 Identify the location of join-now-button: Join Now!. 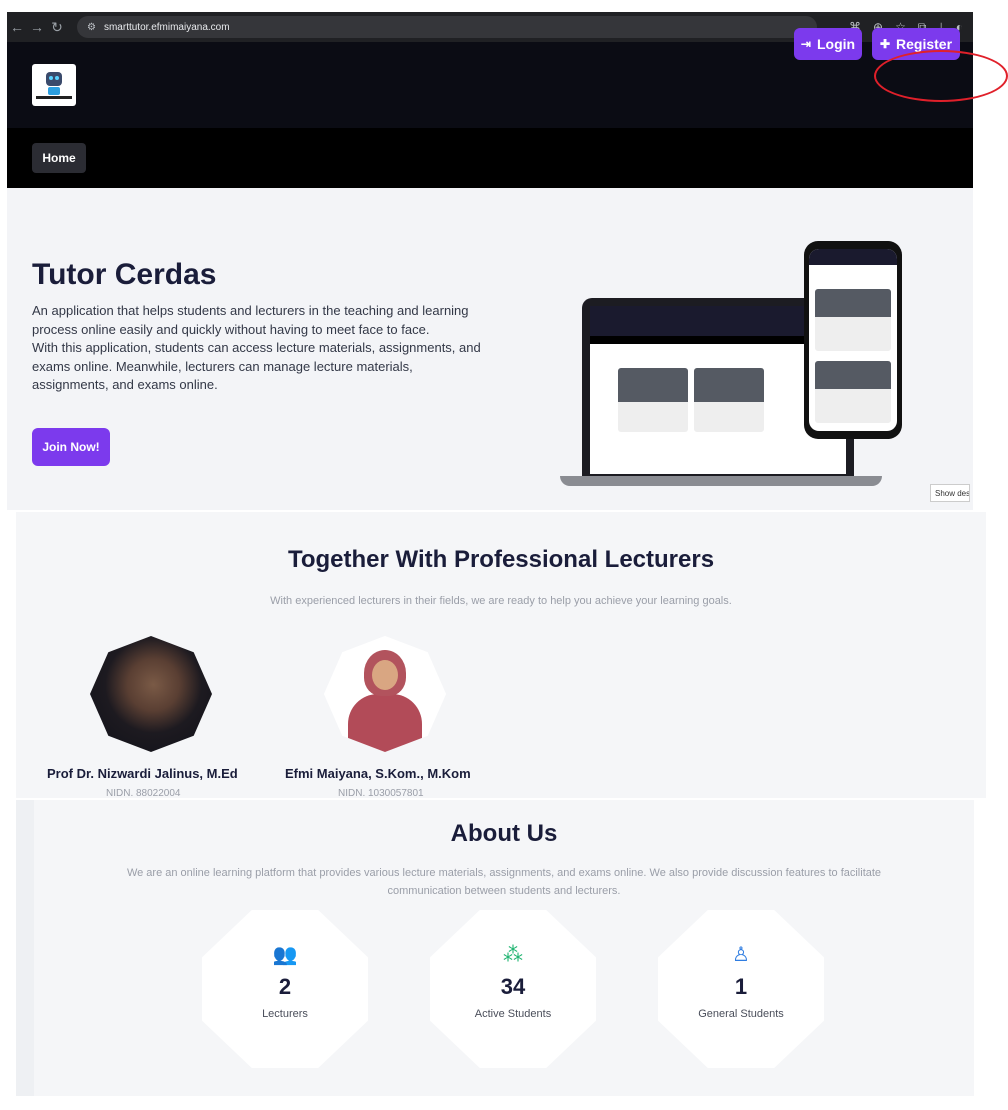
(71, 447).